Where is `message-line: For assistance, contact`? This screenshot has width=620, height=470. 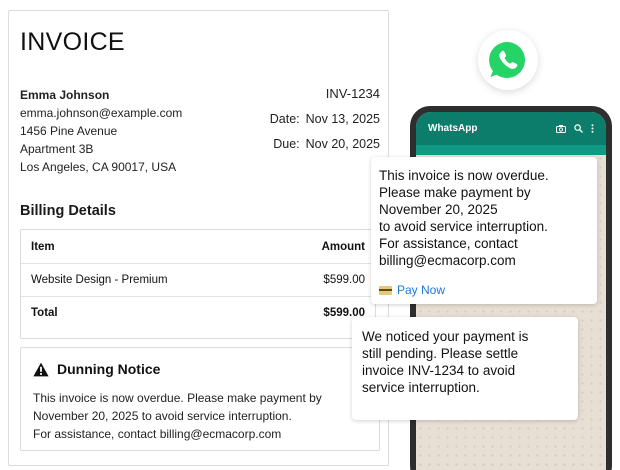 message-line: For assistance, contact is located at coordinates (448, 243).